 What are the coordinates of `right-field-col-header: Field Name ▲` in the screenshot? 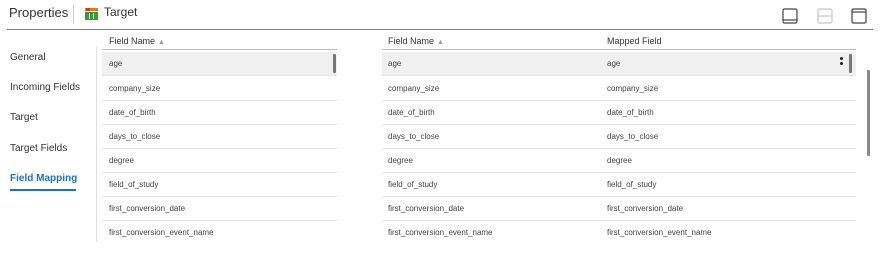 It's located at (416, 41).